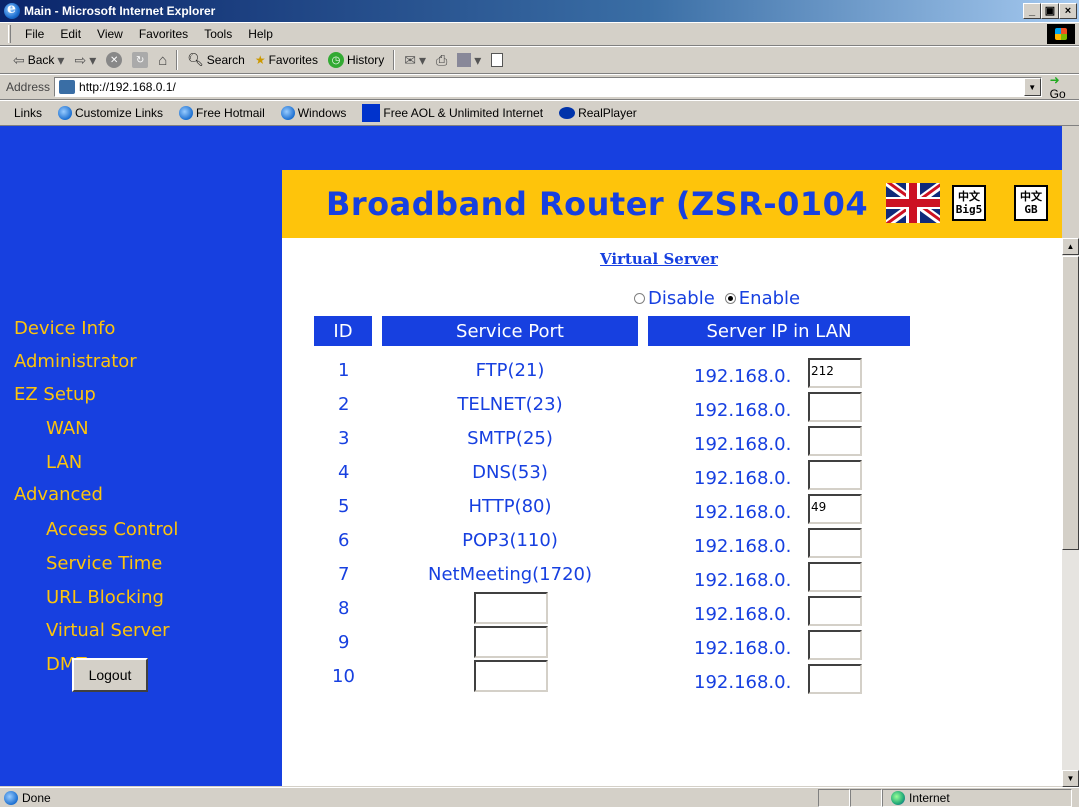 This screenshot has height=807, width=1079. I want to click on internet-zone-icon, so click(898, 797).